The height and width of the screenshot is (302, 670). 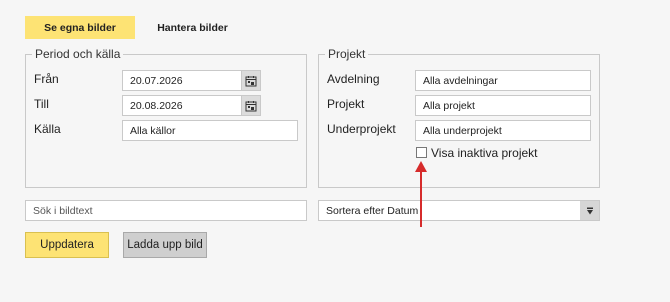 What do you see at coordinates (166, 210) in the screenshot?
I see `search-input: Sök i bildtext` at bounding box center [166, 210].